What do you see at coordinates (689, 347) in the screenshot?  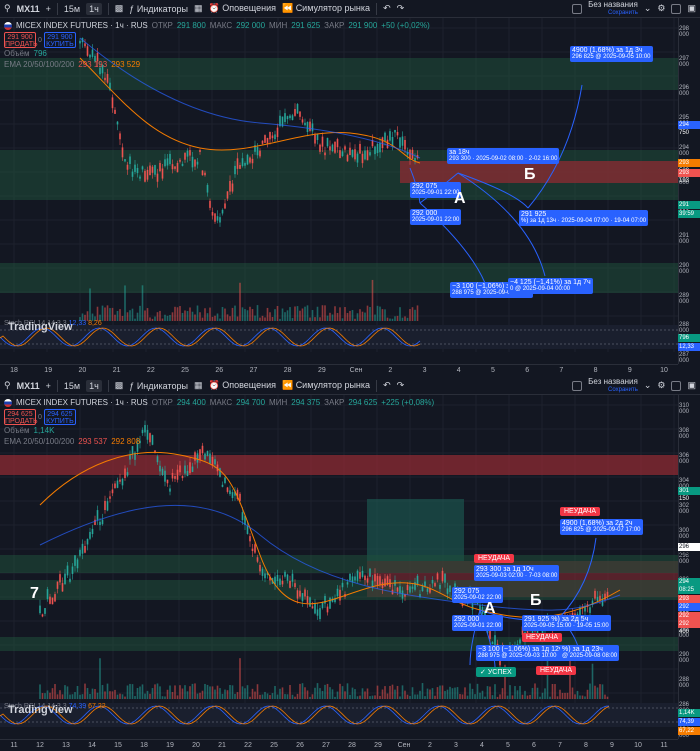 I see `osc-tag: 12,33` at bounding box center [689, 347].